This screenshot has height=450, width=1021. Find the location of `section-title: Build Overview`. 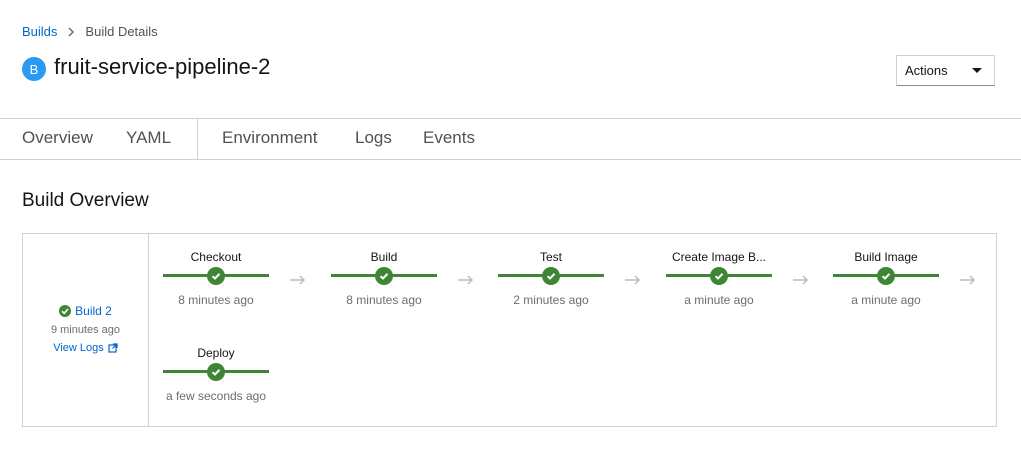

section-title: Build Overview is located at coordinates (85, 200).